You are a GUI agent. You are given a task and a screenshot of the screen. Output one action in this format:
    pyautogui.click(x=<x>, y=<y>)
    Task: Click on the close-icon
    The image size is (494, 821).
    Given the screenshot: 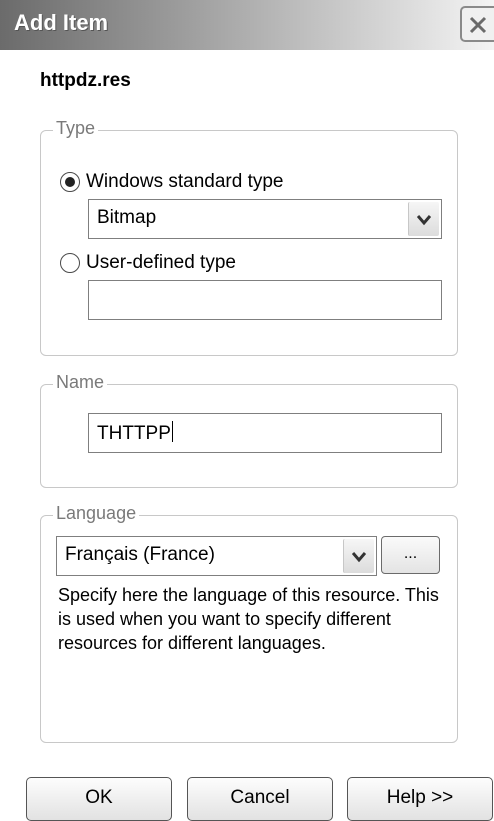 What is the action you would take?
    pyautogui.click(x=478, y=25)
    